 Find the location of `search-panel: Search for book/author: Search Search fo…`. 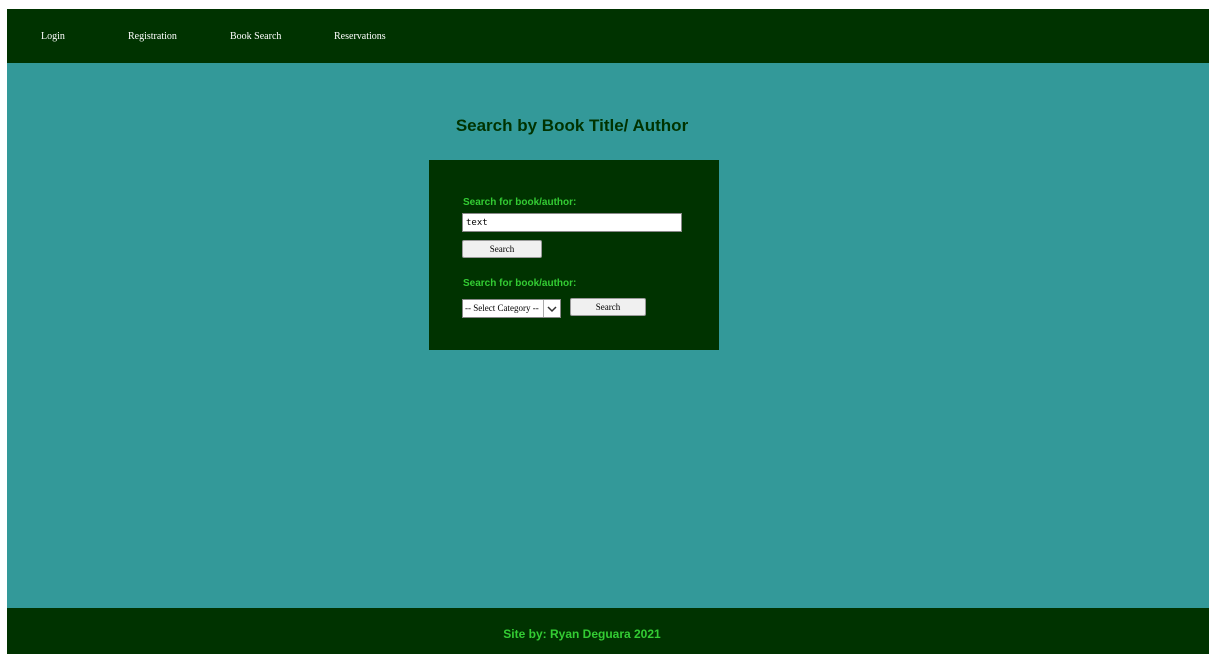

search-panel: Search for book/author: Search Search fo… is located at coordinates (574, 255).